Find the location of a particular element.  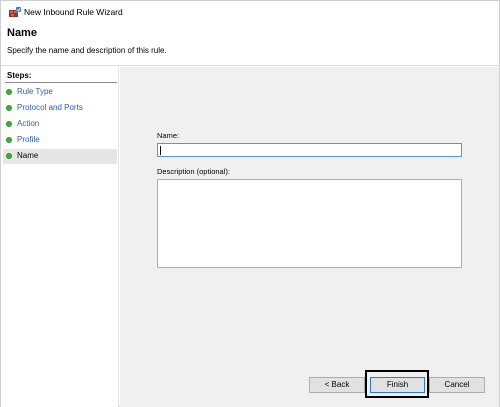

title-bar: New Inbound Rule Wizard is located at coordinates (250, 12).